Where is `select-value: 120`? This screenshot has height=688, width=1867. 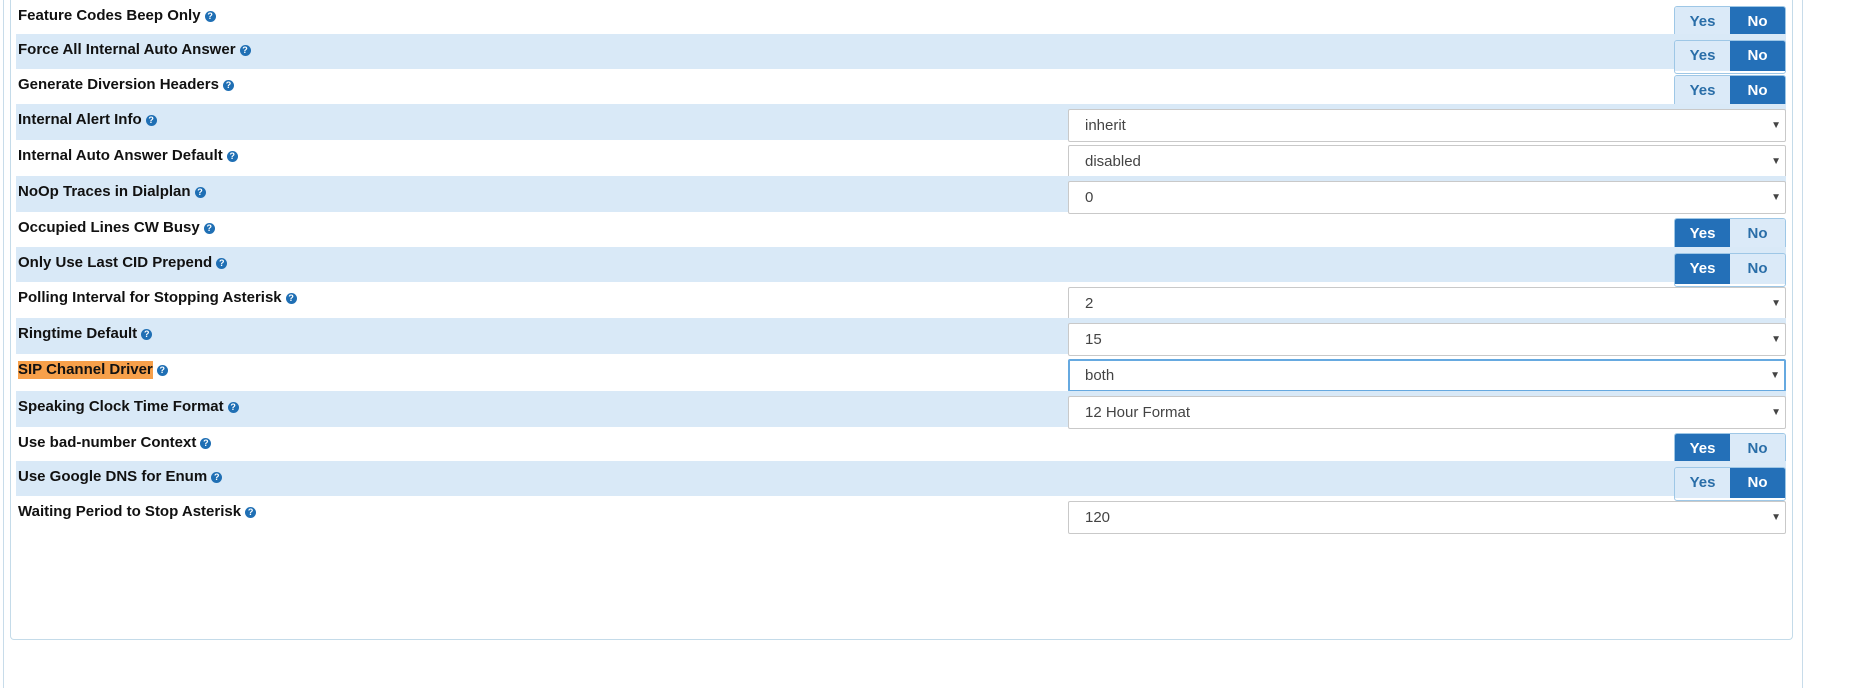
select-value: 120 is located at coordinates (1098, 517).